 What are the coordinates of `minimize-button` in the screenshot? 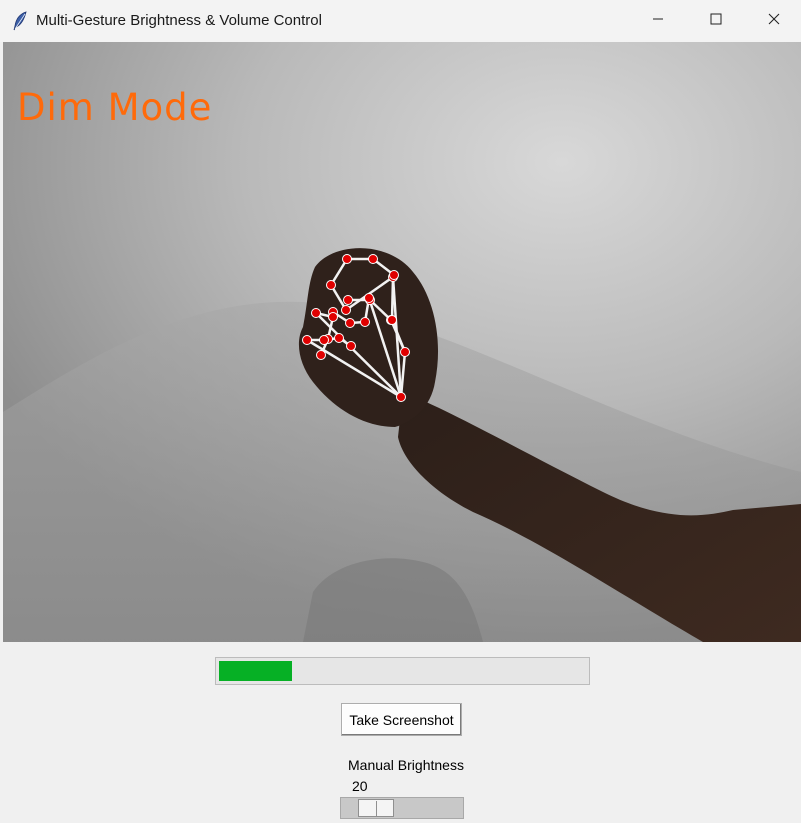 It's located at (658, 21).